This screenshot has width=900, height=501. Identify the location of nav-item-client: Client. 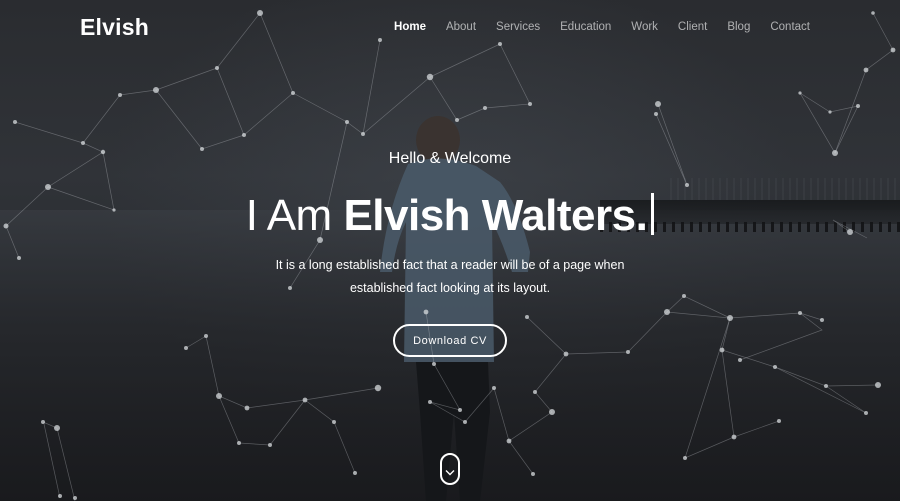
(692, 27).